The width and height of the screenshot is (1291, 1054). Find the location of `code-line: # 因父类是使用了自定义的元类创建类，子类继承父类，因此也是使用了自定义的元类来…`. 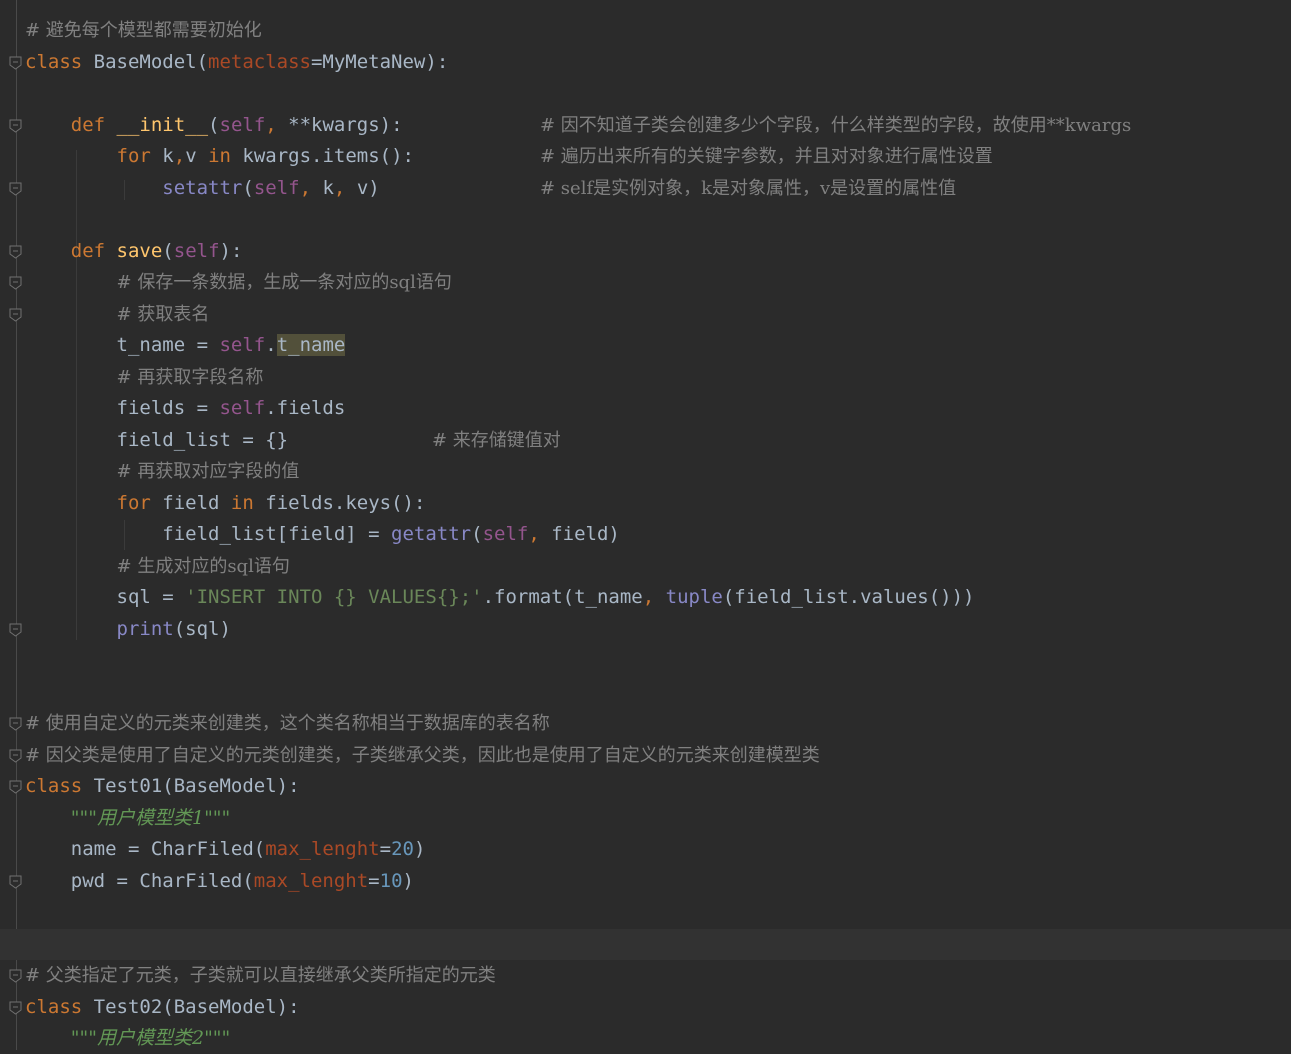

code-line: # 因父类是使用了自定义的元类创建类，子类继承父类，因此也是使用了自定义的元类来… is located at coordinates (645, 755).